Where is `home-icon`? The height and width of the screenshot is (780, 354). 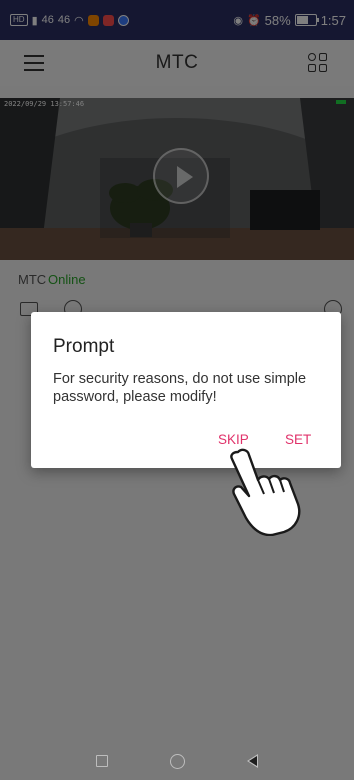 home-icon is located at coordinates (177, 761).